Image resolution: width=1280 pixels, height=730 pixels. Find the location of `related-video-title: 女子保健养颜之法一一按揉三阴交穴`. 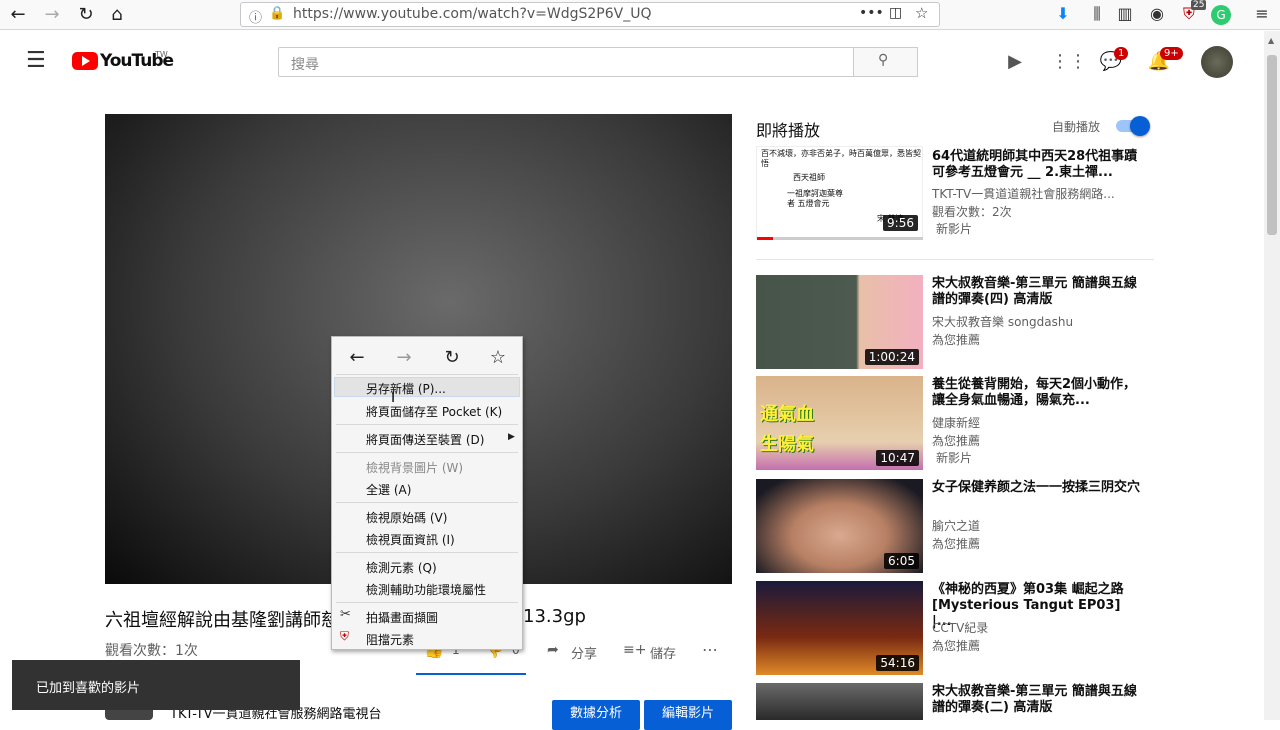

related-video-title: 女子保健养颜之法一一按揉三阴交穴 is located at coordinates (1037, 488).